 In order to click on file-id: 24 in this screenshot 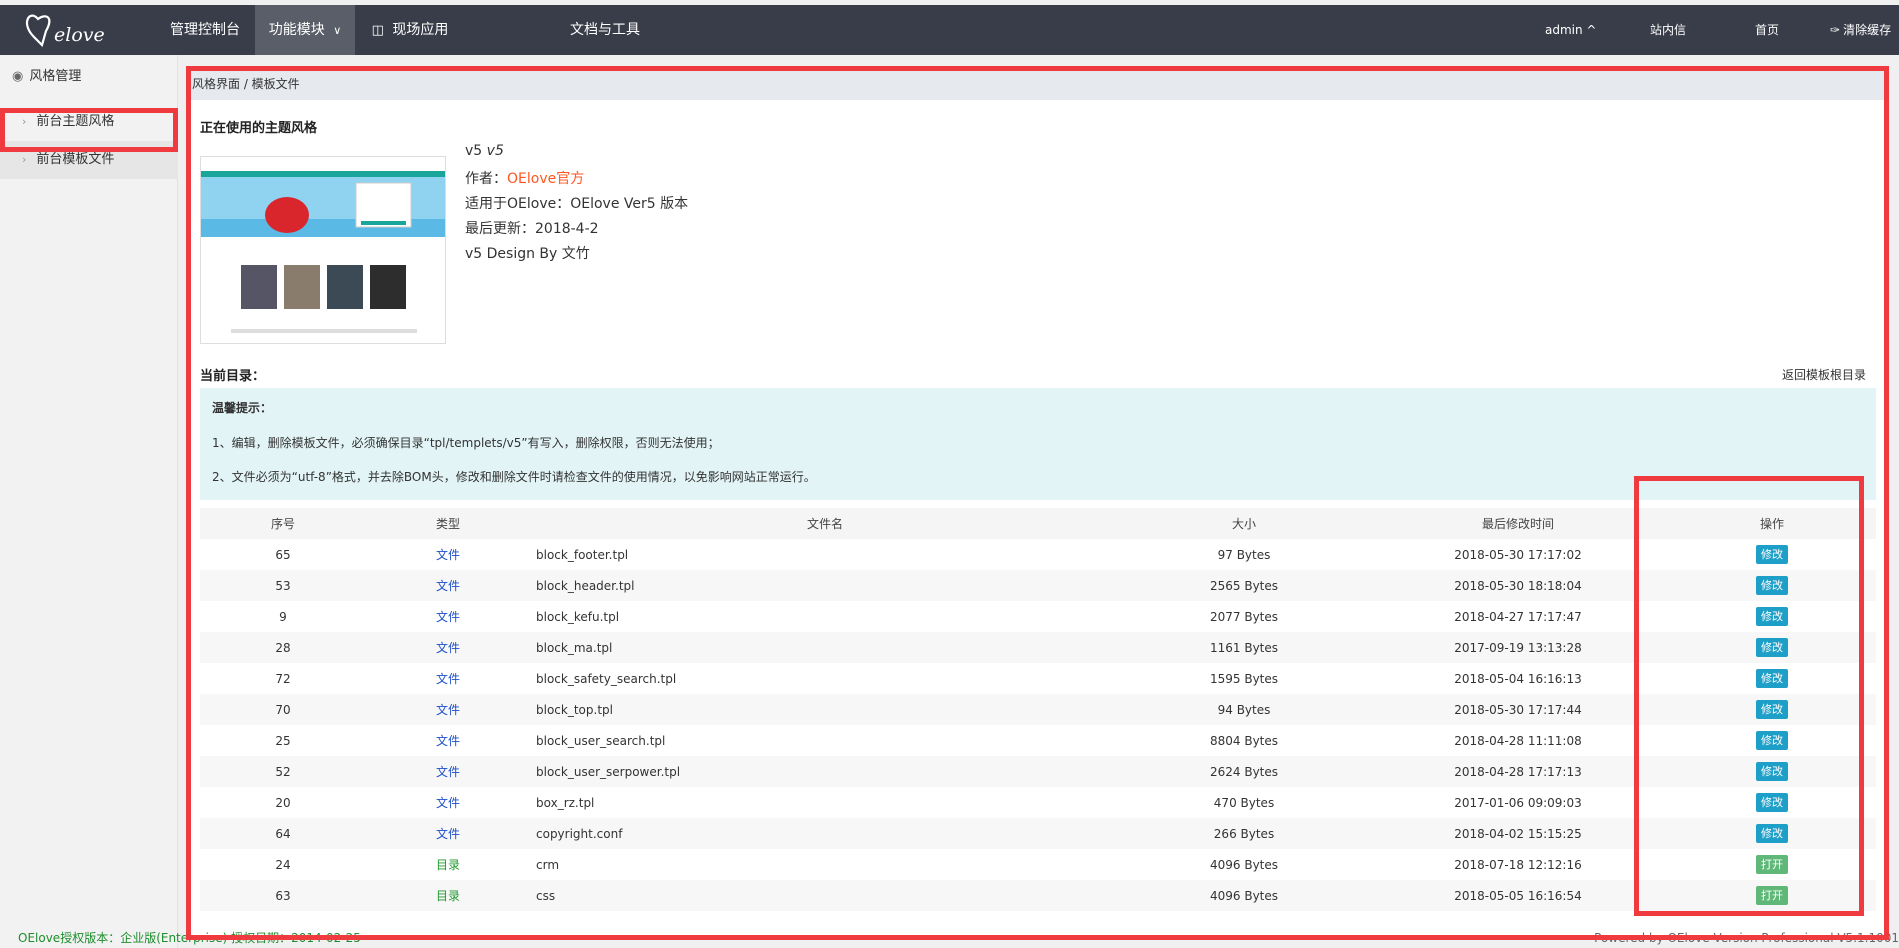, I will do `click(283, 864)`.